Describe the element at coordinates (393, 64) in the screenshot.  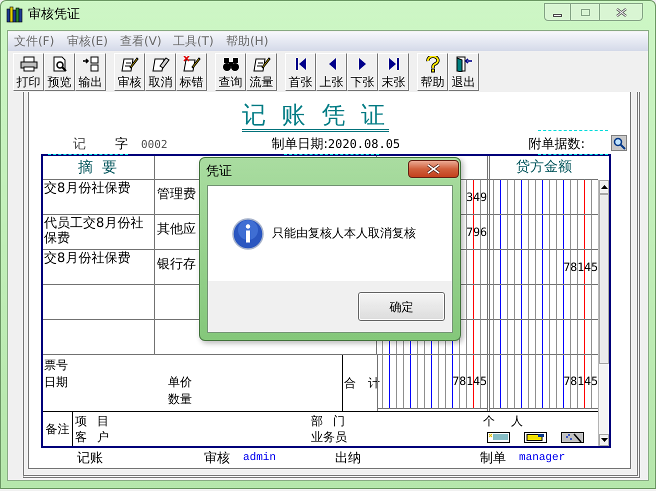
I see `skip-last-icon` at that location.